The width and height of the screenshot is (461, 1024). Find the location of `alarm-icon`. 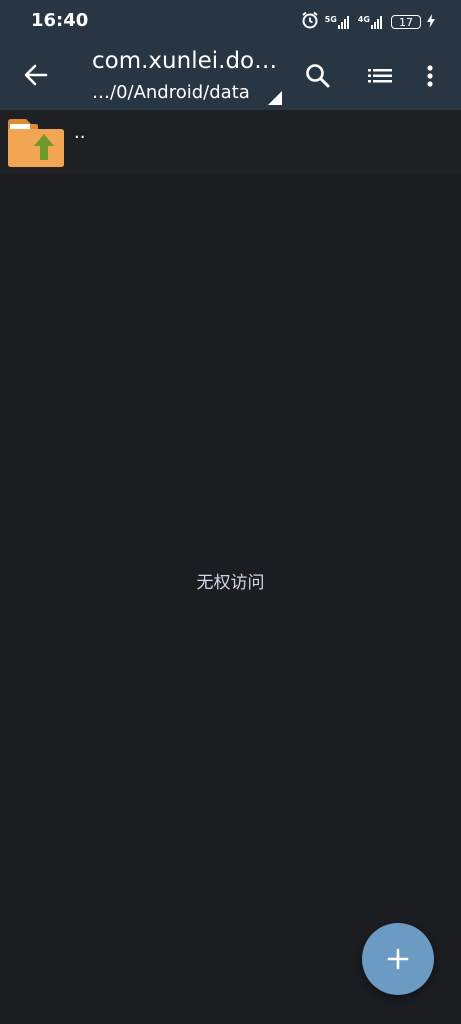

alarm-icon is located at coordinates (310, 22).